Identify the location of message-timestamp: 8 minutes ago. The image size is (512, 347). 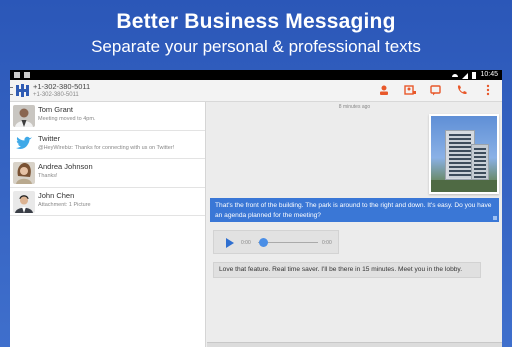
(354, 107).